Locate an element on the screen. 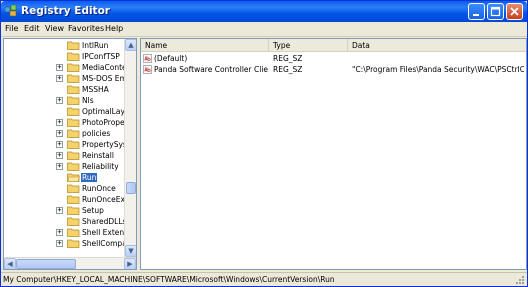  tree-item: IntlRun is located at coordinates (64, 45).